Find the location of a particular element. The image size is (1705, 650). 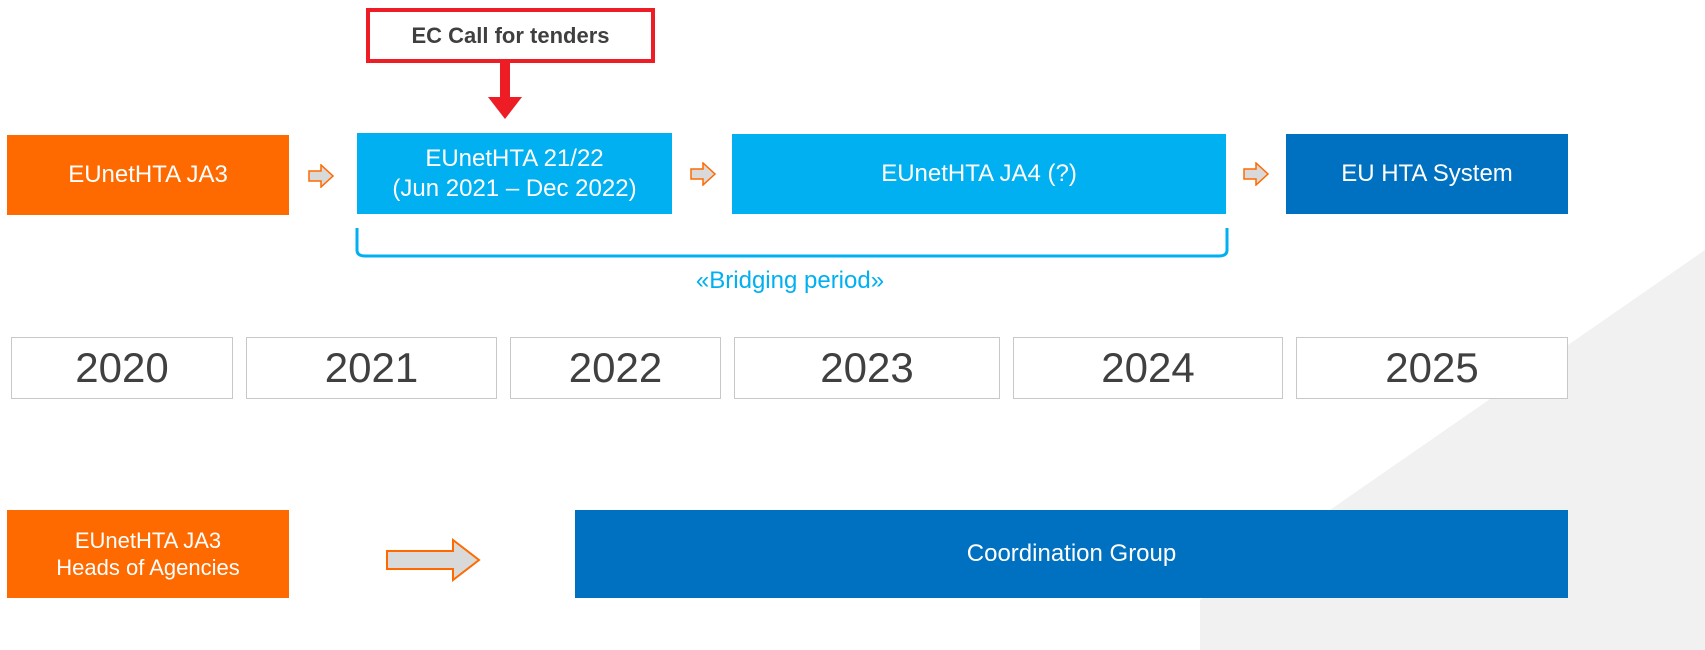

year-label: 2025 is located at coordinates (1432, 367).